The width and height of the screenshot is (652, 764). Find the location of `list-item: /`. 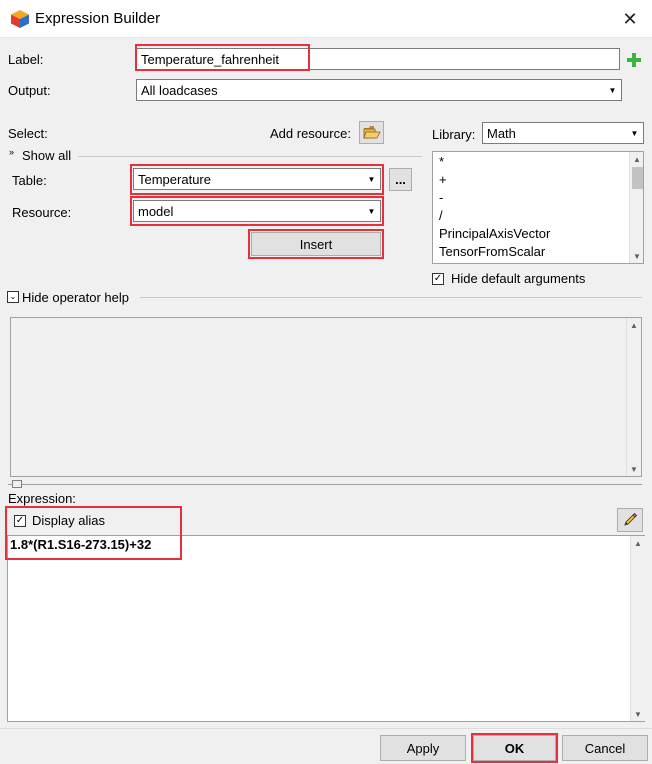

list-item: / is located at coordinates (441, 215).